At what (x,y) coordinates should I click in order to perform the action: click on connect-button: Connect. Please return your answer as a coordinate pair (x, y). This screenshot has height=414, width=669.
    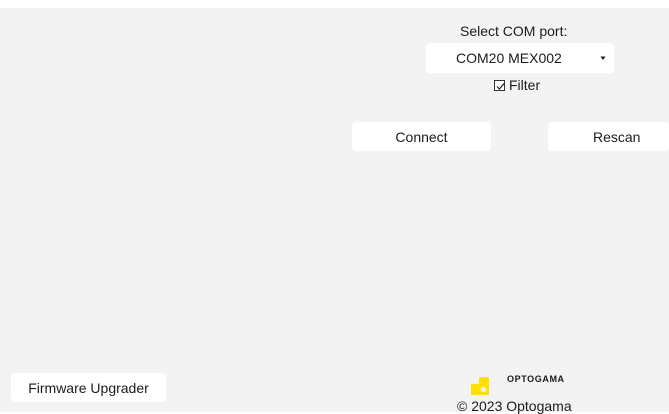
    Looking at the image, I should click on (421, 136).